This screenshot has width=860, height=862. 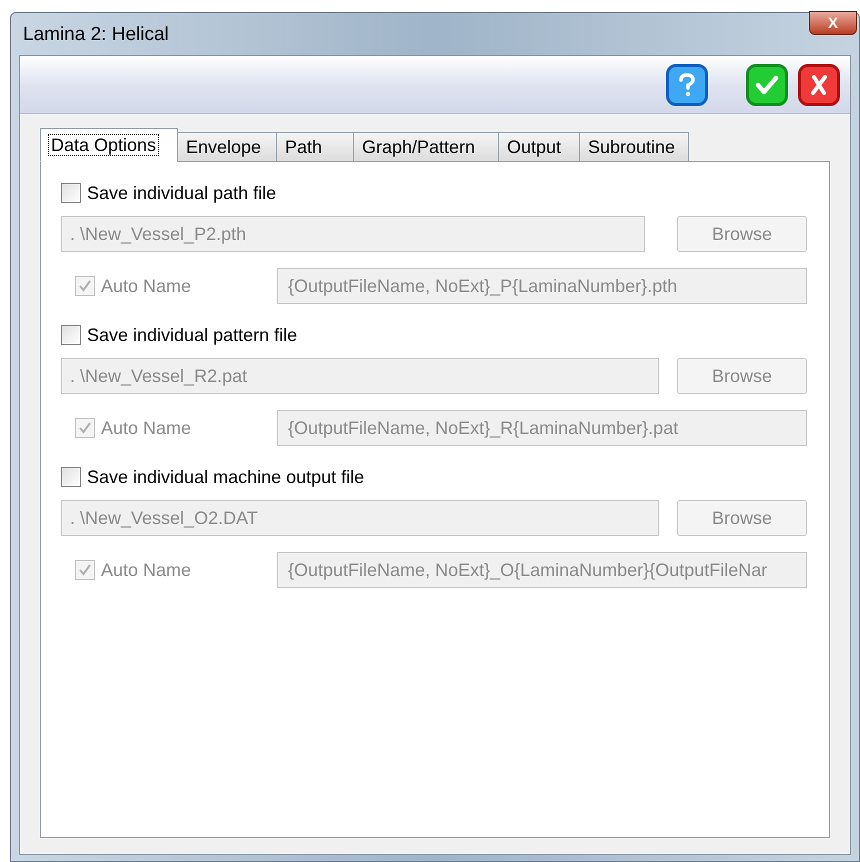 What do you see at coordinates (109, 145) in the screenshot?
I see `tab: Data Options` at bounding box center [109, 145].